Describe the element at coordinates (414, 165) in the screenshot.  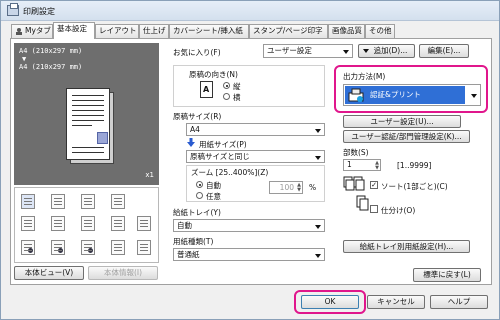
I see `copies-range: [1..9999]` at that location.